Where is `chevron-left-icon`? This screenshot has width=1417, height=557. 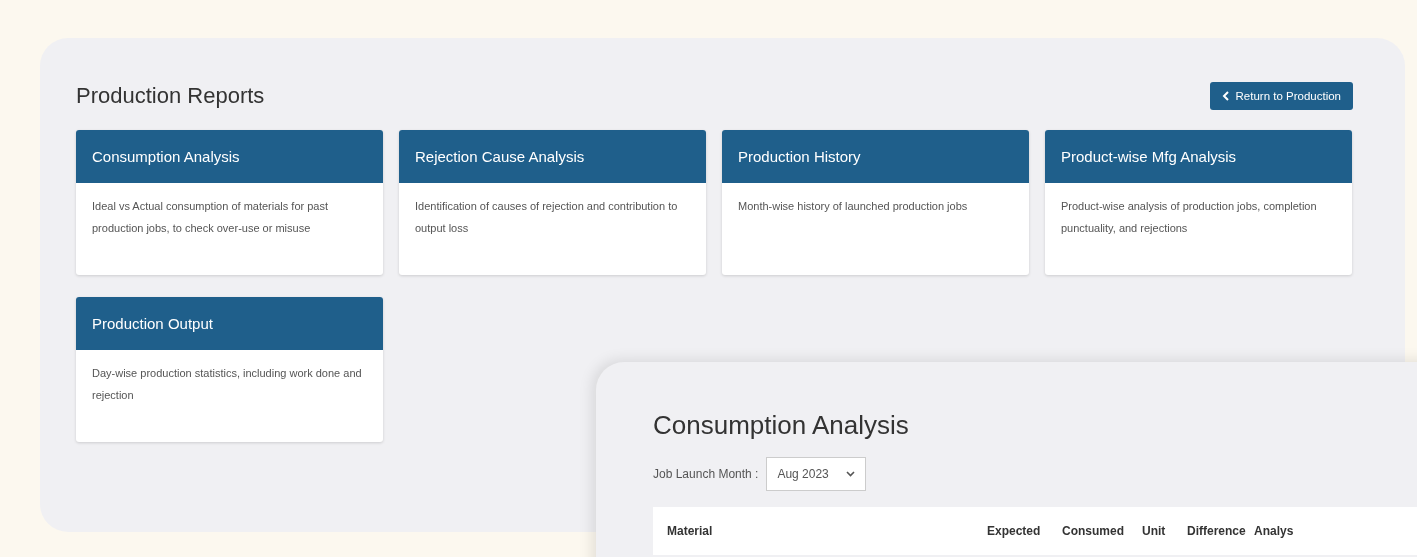 chevron-left-icon is located at coordinates (1225, 96).